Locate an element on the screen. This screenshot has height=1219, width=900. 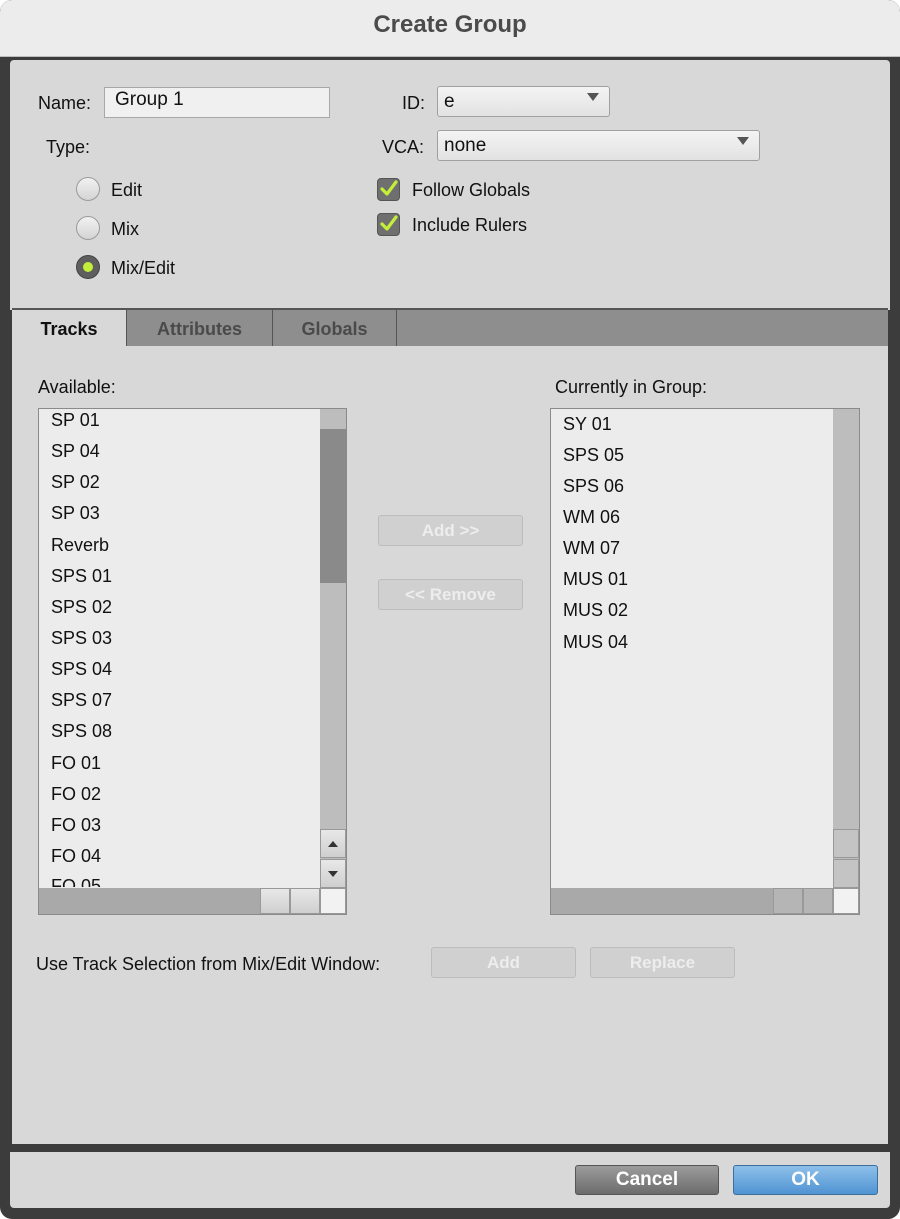
scroll-thumb is located at coordinates (333, 506).